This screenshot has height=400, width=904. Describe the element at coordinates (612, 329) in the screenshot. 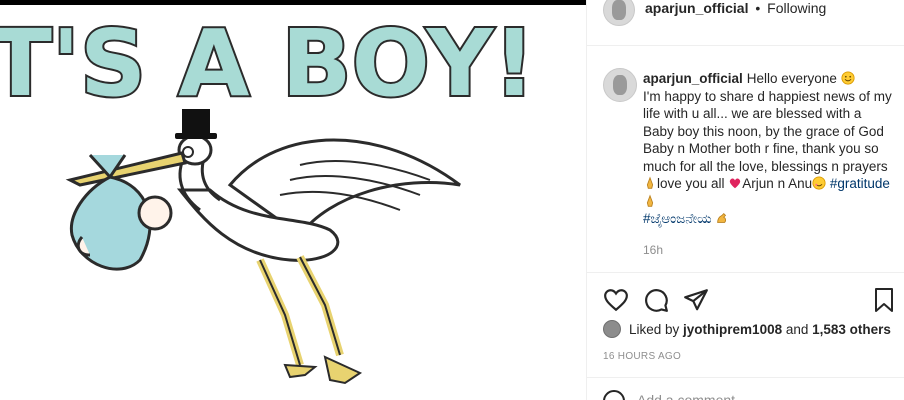

I see `liker-avatar` at that location.